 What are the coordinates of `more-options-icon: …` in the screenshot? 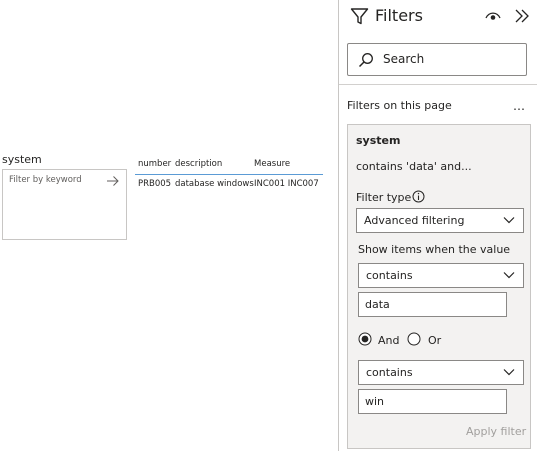 It's located at (519, 106).